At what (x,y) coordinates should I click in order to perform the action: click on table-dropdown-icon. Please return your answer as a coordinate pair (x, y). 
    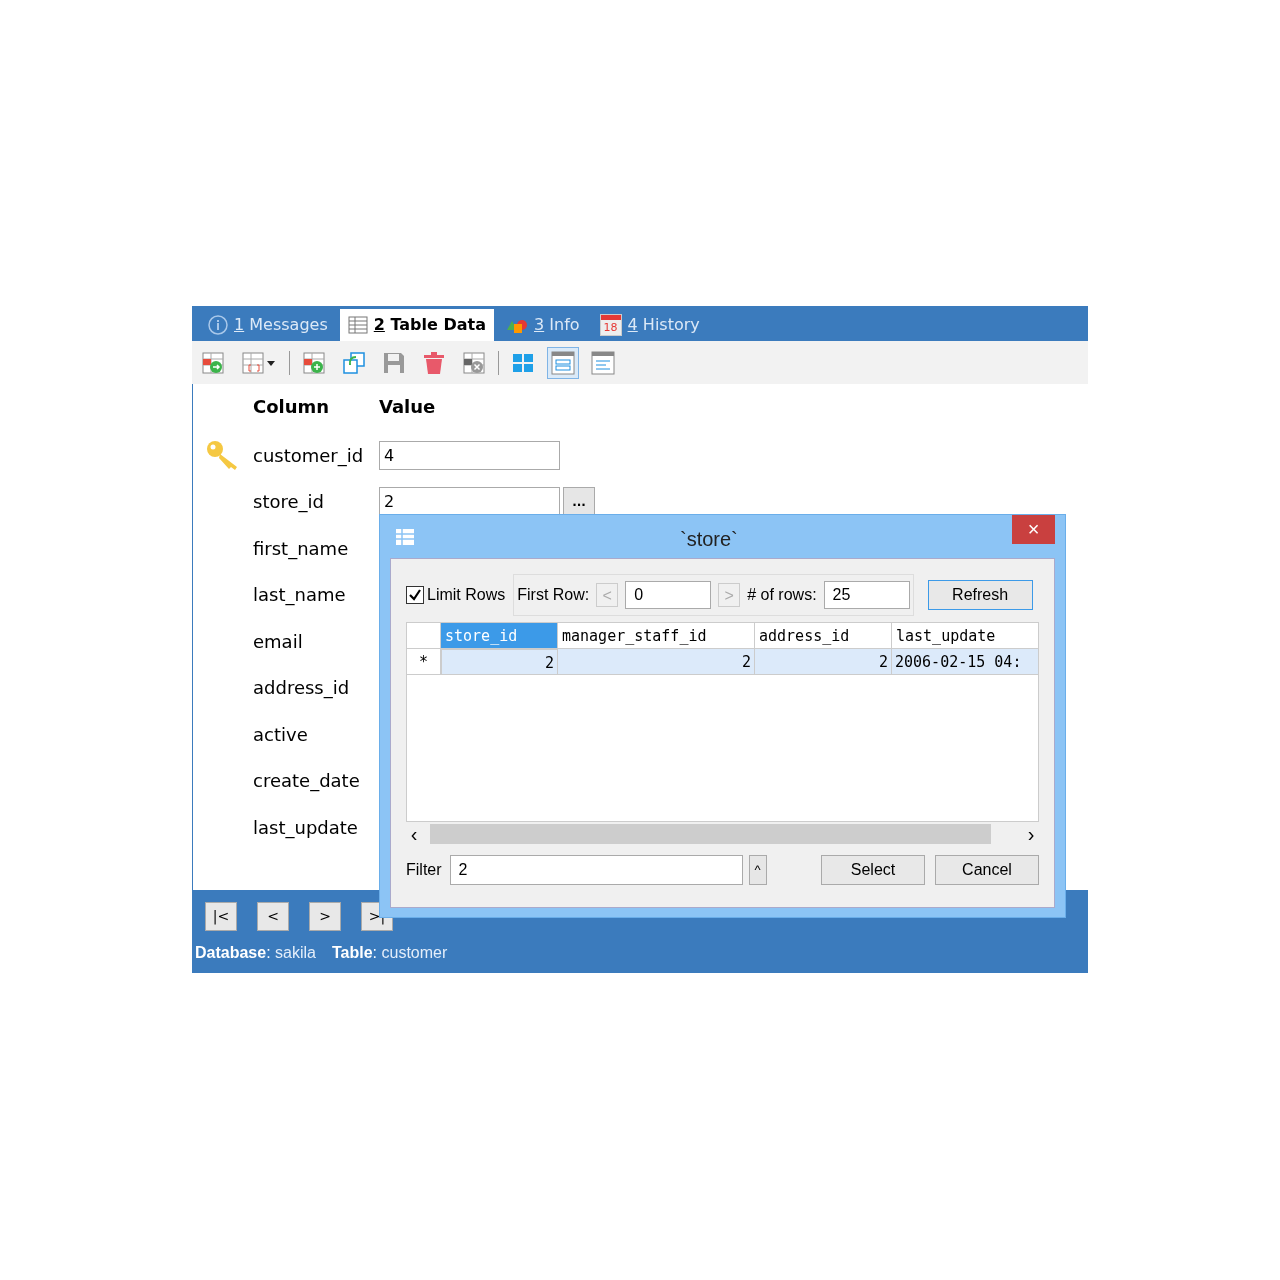
    Looking at the image, I should click on (259, 362).